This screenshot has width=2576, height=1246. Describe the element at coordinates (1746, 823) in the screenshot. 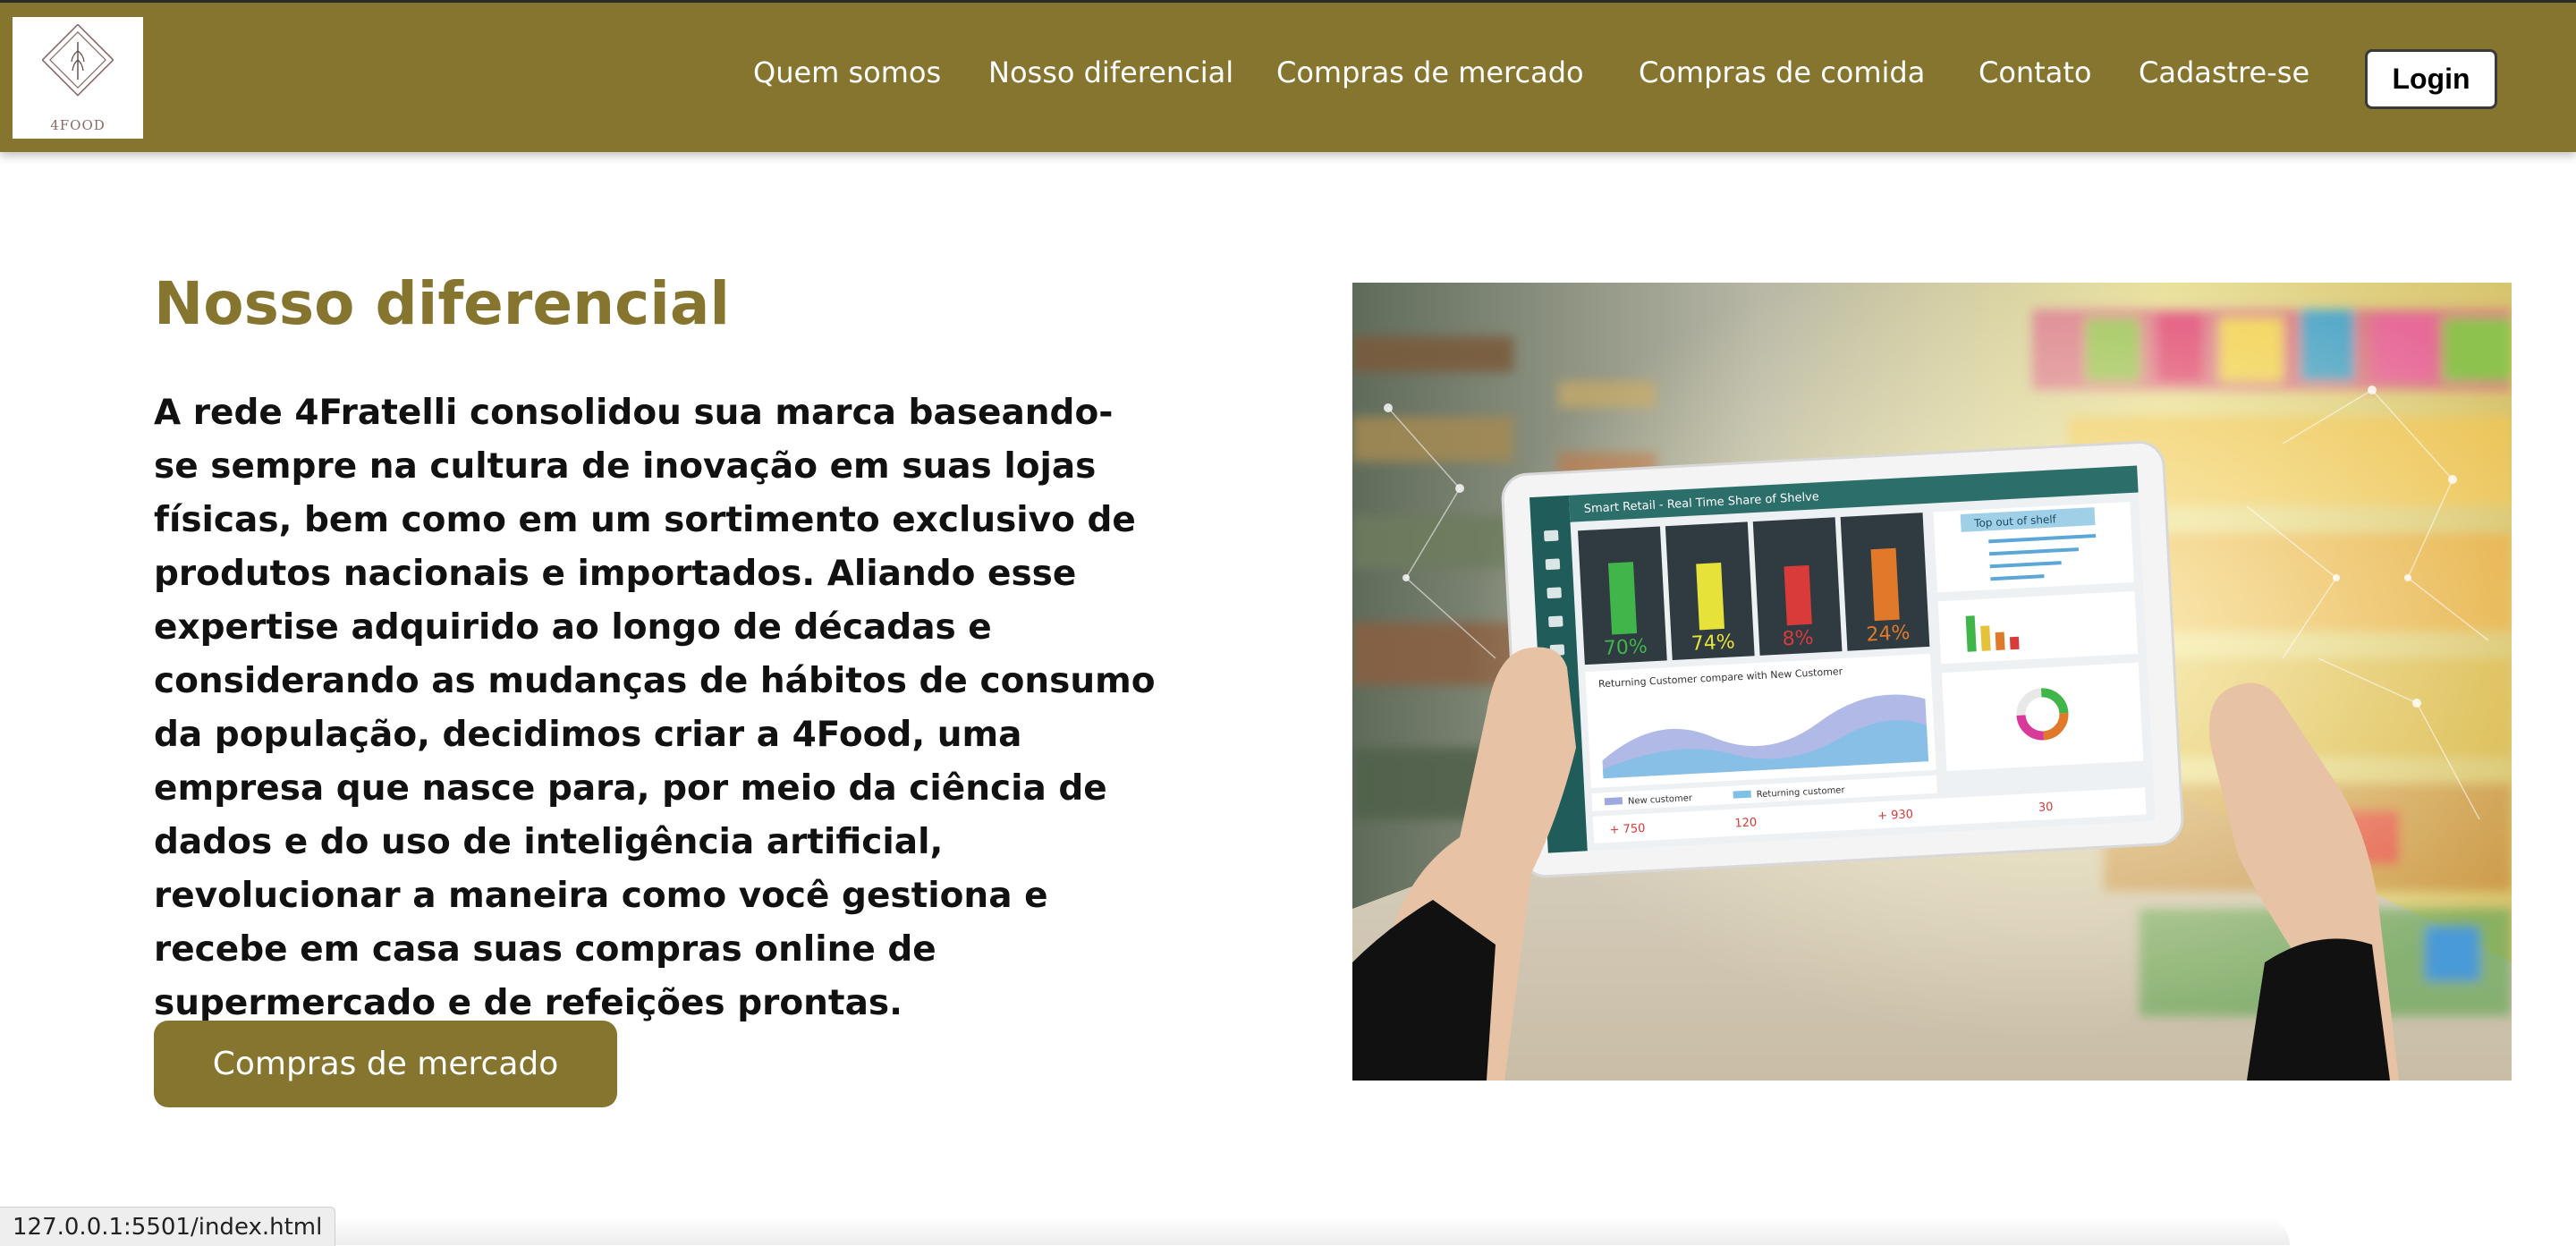

I see `stat-2: 120` at that location.